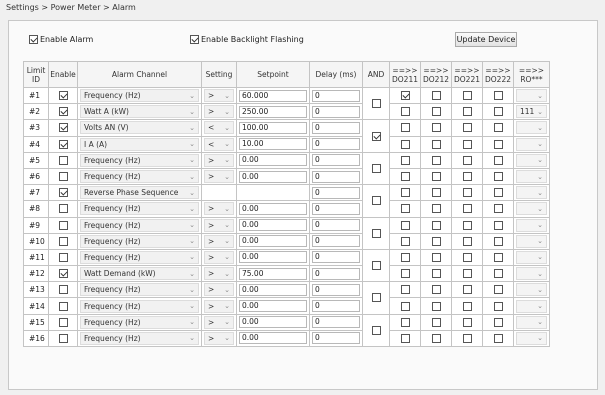 The height and width of the screenshot is (395, 605). I want to click on setpoint-input: 100.00, so click(273, 127).